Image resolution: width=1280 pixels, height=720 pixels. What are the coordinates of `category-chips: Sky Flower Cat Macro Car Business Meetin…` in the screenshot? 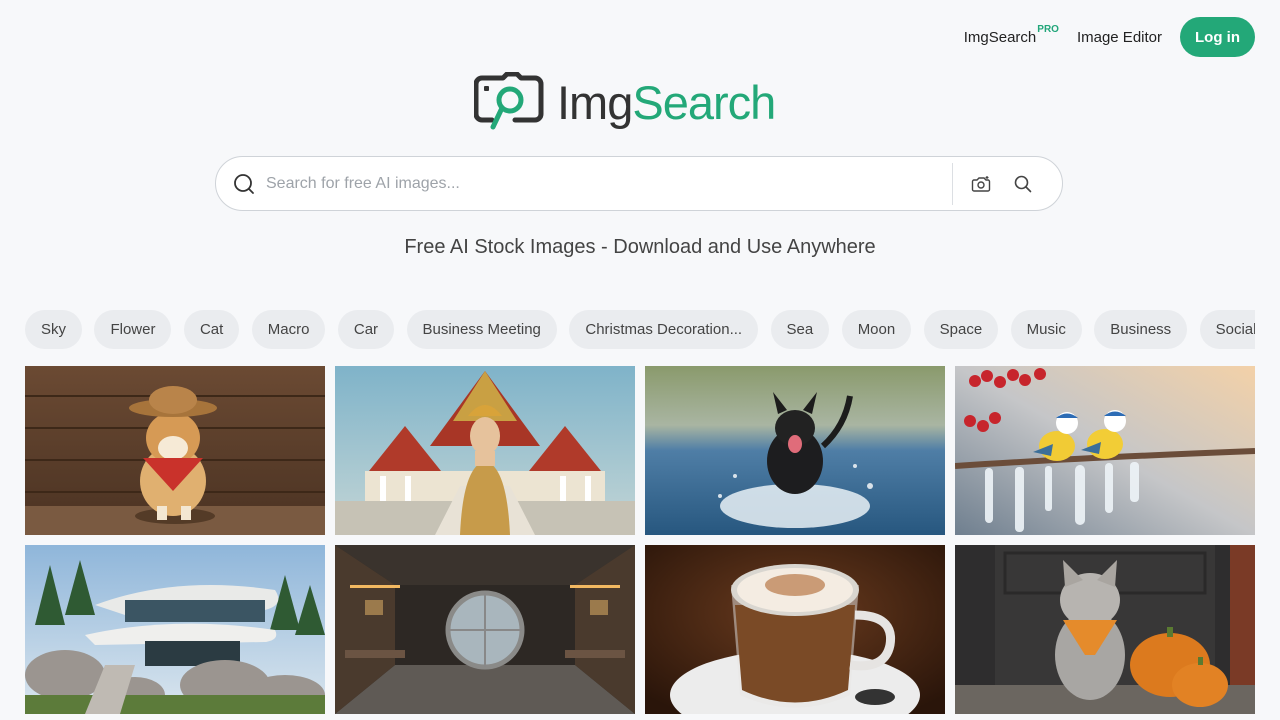 It's located at (640, 330).